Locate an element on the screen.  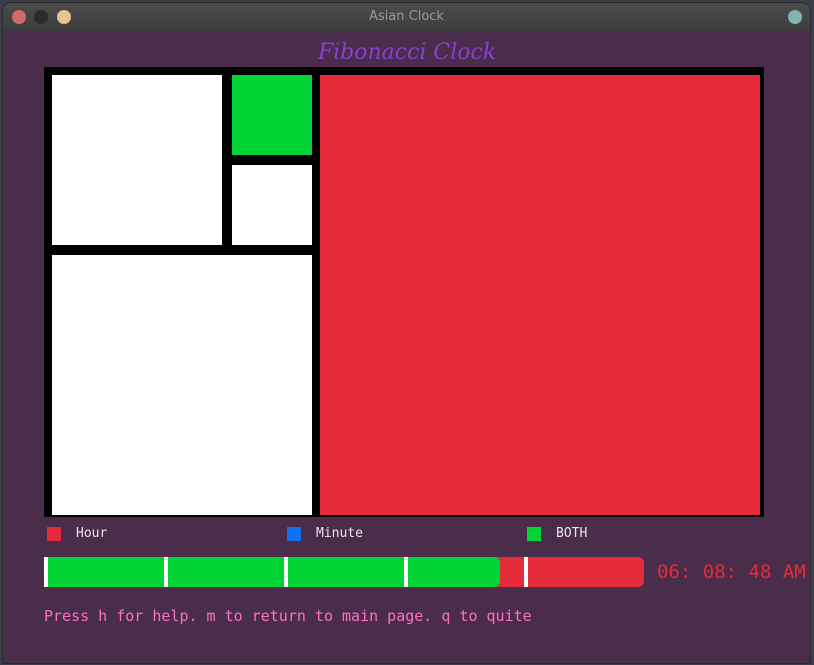
square-1b is located at coordinates (272, 205).